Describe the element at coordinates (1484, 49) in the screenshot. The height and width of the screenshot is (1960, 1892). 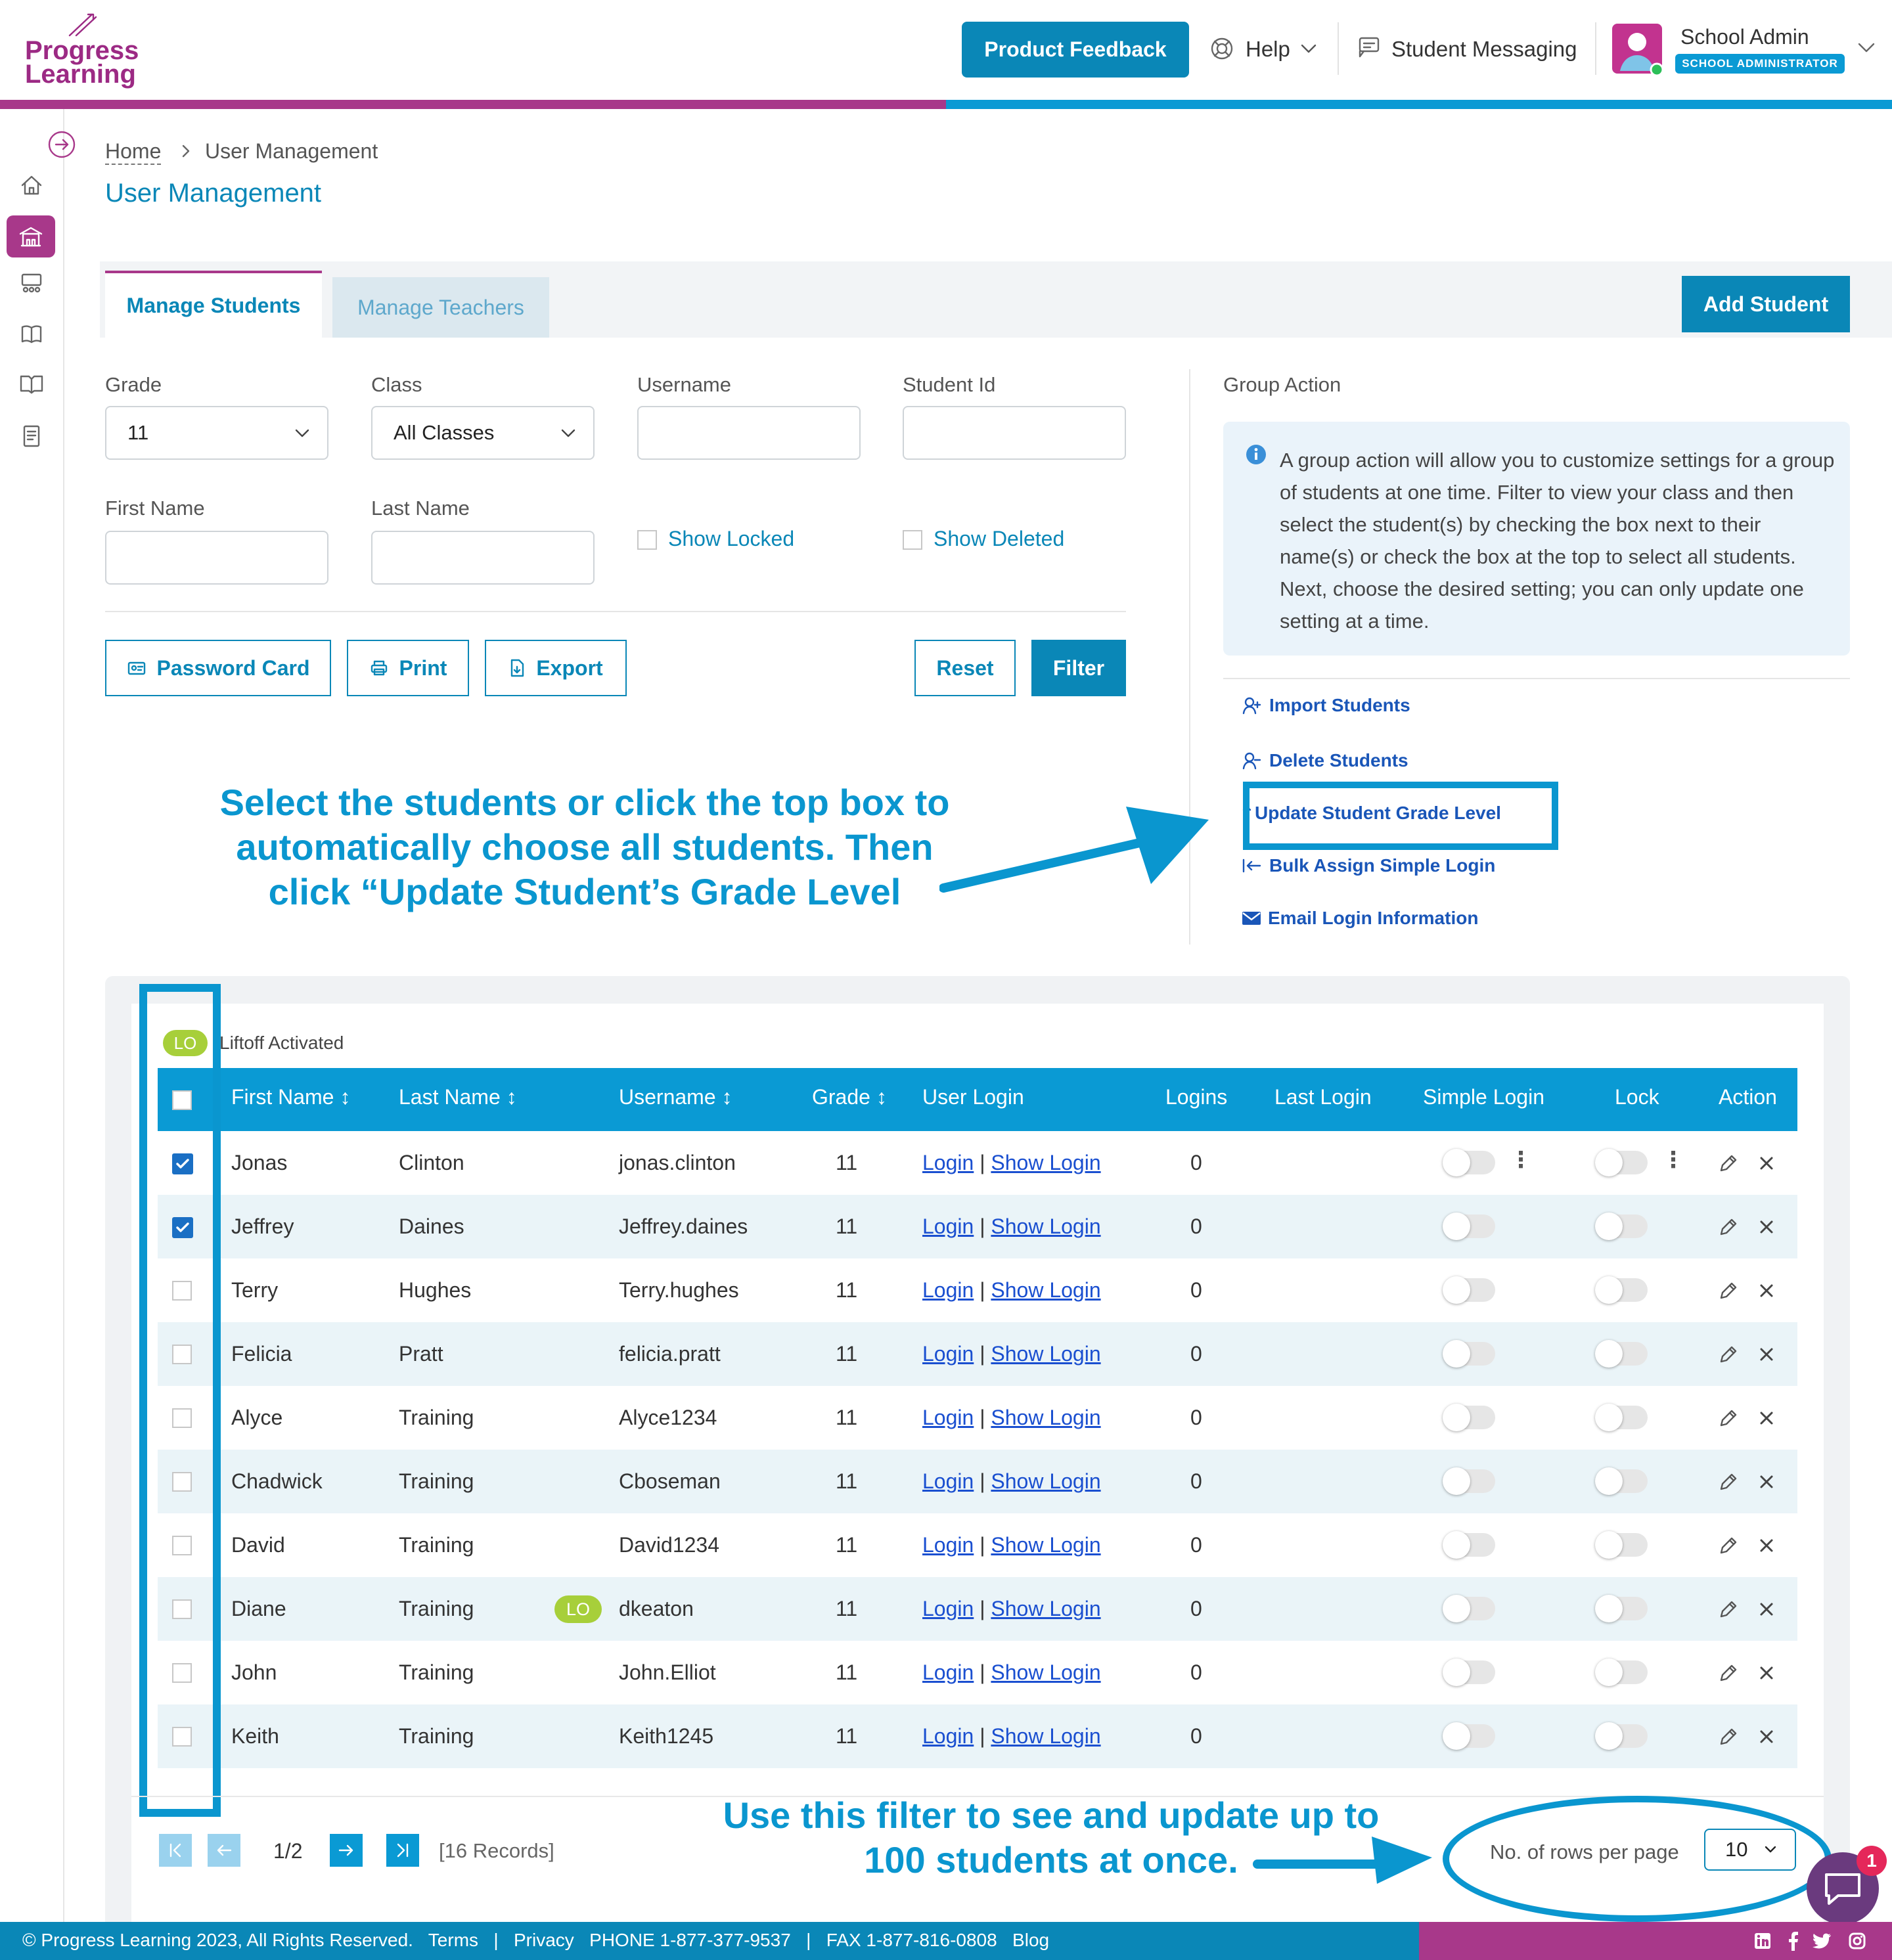
I see `student-messaging-link: Student Messaging` at that location.